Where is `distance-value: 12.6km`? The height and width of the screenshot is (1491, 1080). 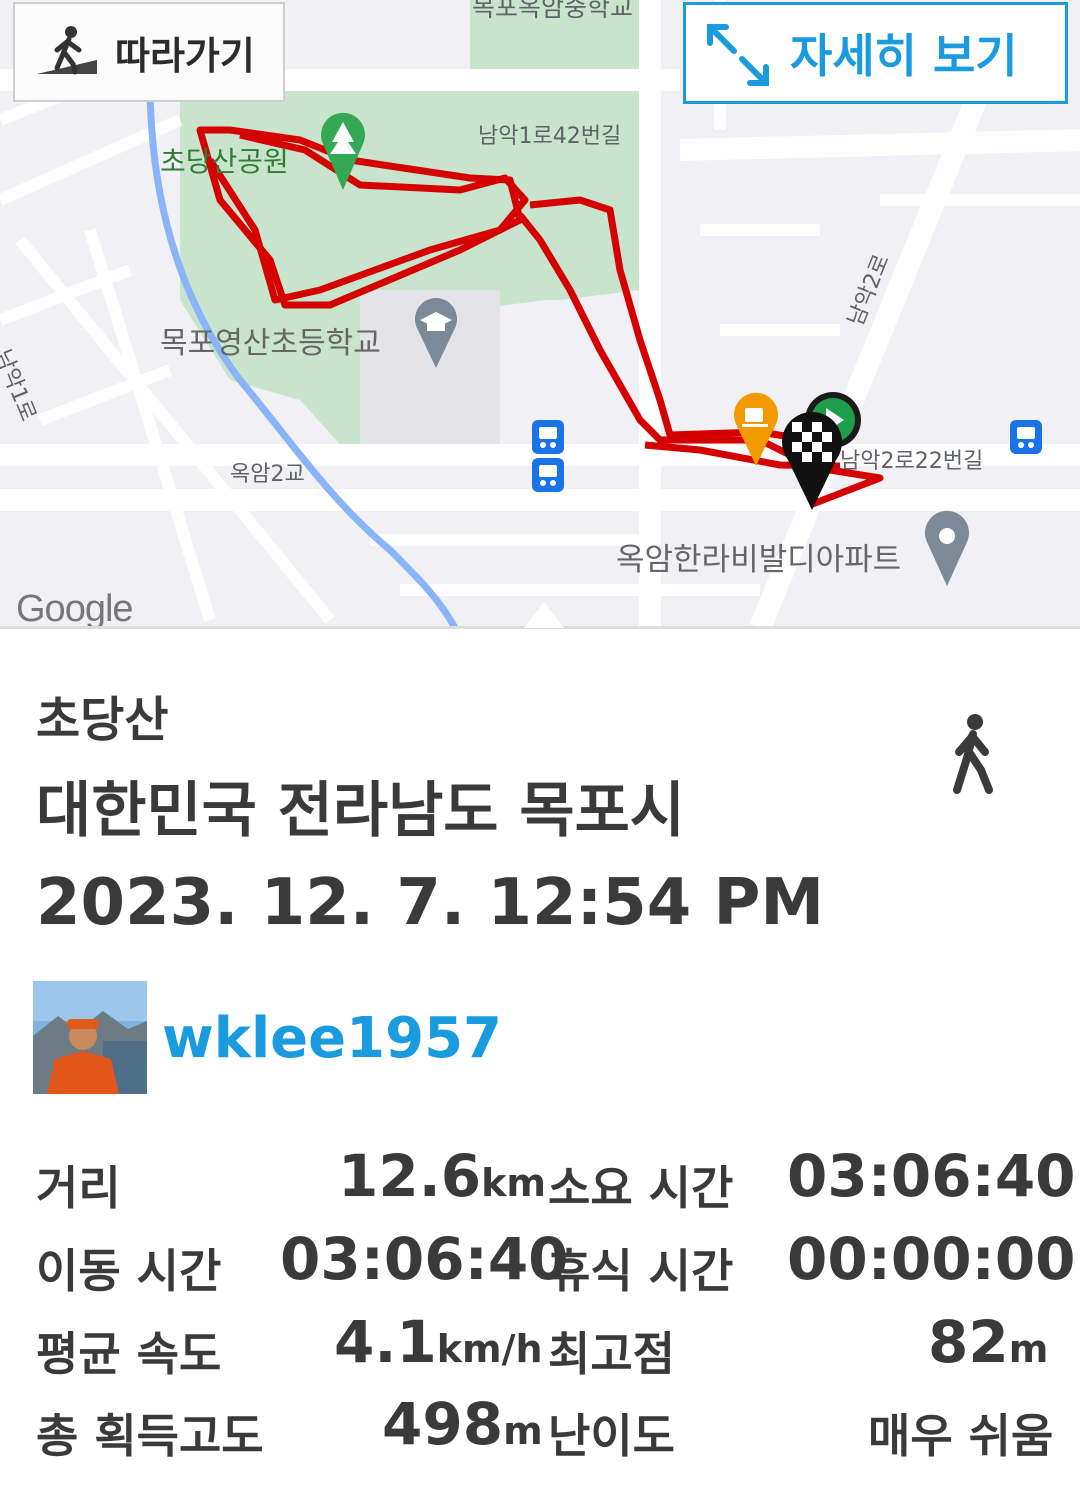 distance-value: 12.6km is located at coordinates (442, 1176).